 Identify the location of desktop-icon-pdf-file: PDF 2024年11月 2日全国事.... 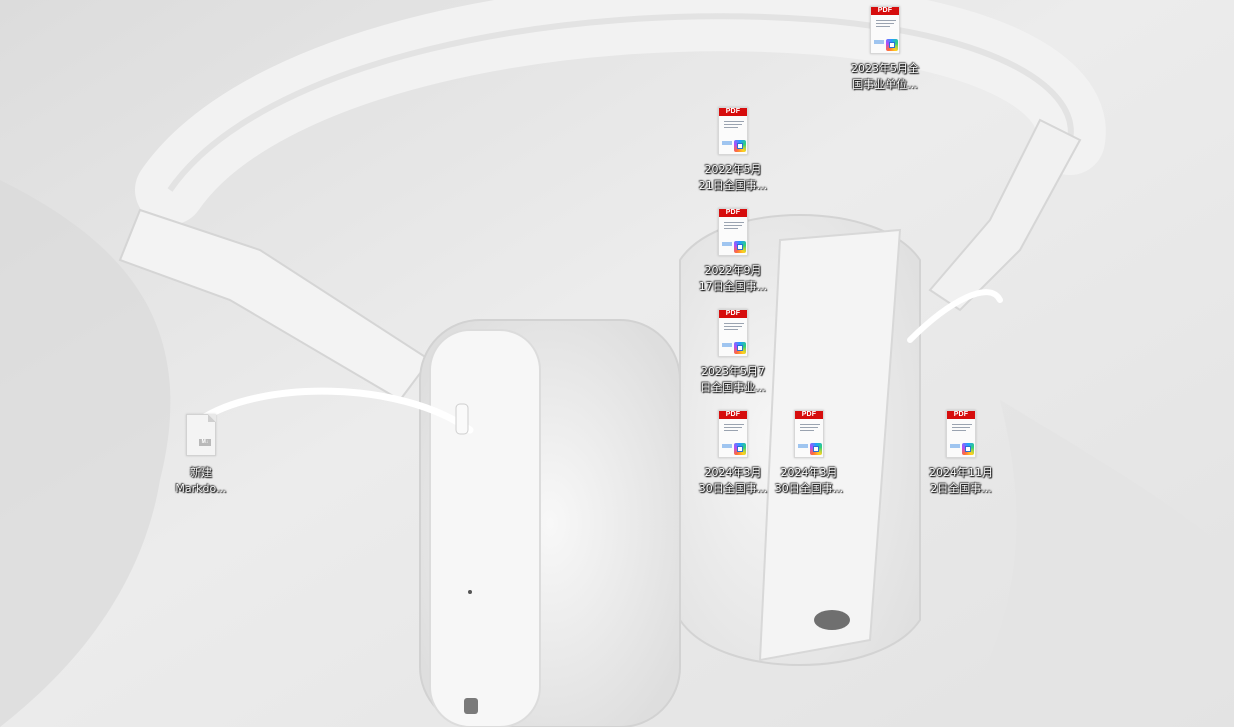
(961, 453).